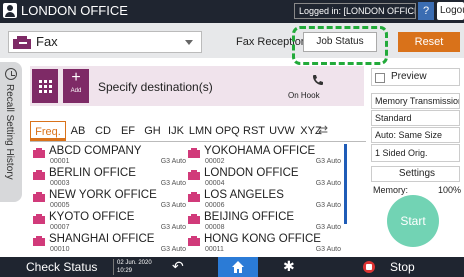  What do you see at coordinates (345, 184) in the screenshot?
I see `address-scrollbar` at bounding box center [345, 184].